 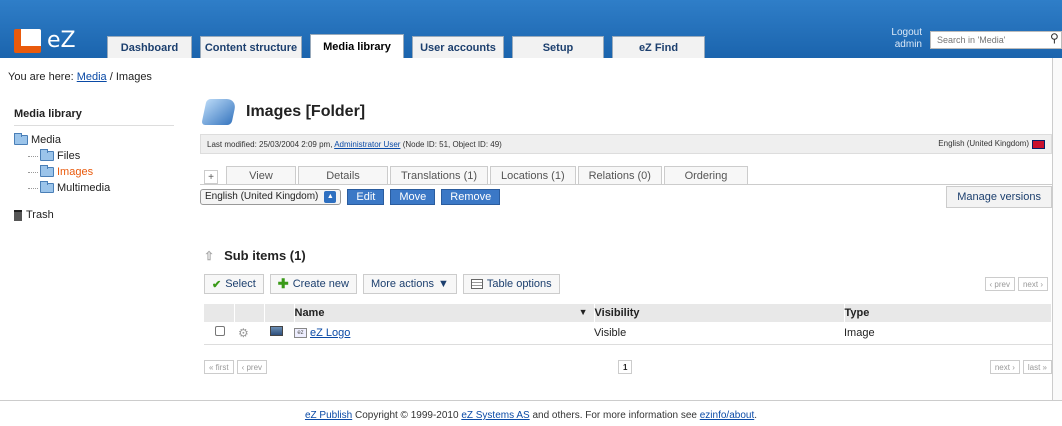 What do you see at coordinates (357, 46) in the screenshot?
I see `tab-media-library: Media library` at bounding box center [357, 46].